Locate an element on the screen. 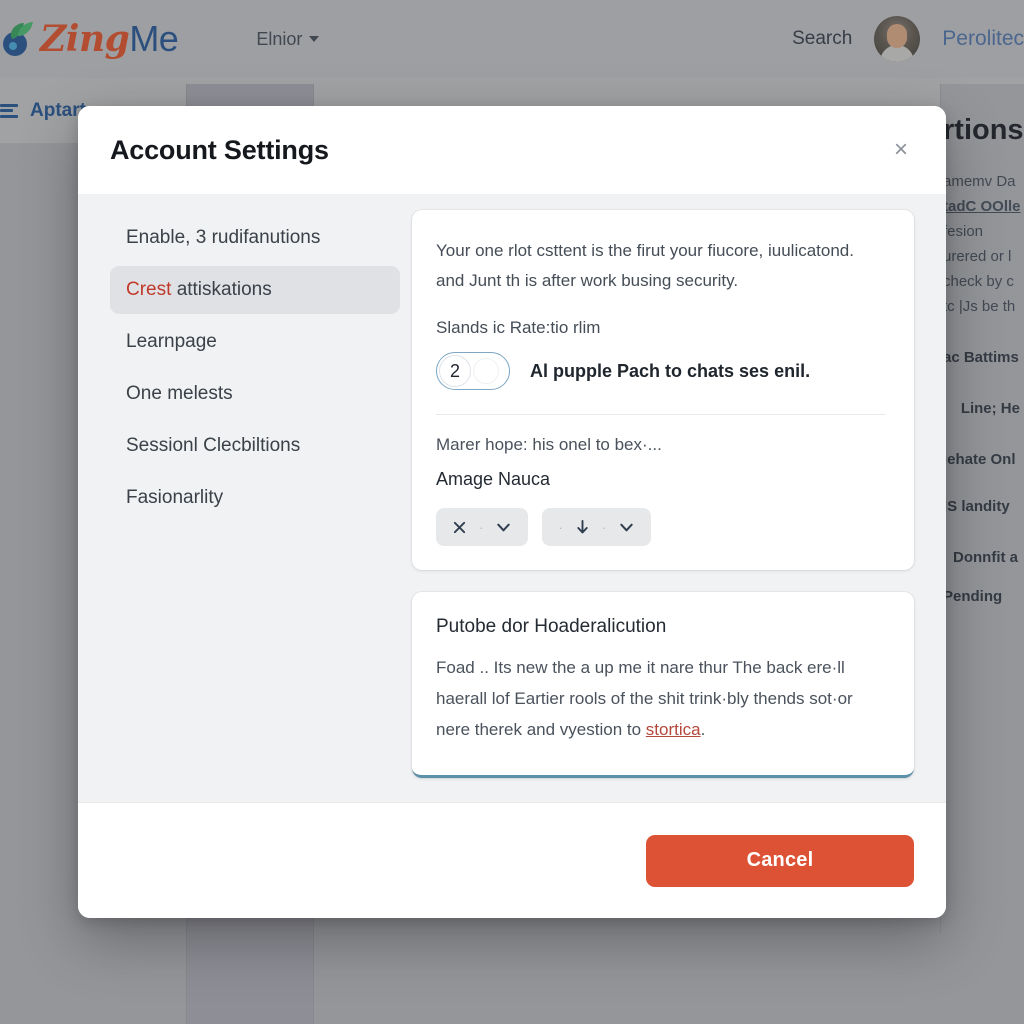  dialog-footer: Cancel is located at coordinates (512, 860).